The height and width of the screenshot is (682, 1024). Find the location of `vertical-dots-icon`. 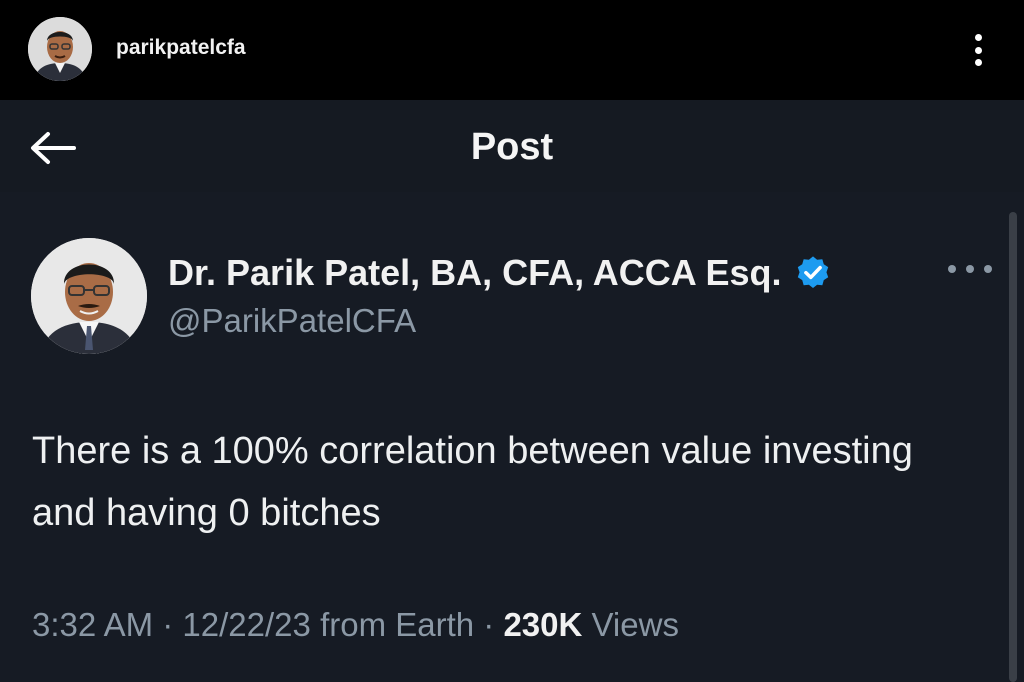

vertical-dots-icon is located at coordinates (978, 50).